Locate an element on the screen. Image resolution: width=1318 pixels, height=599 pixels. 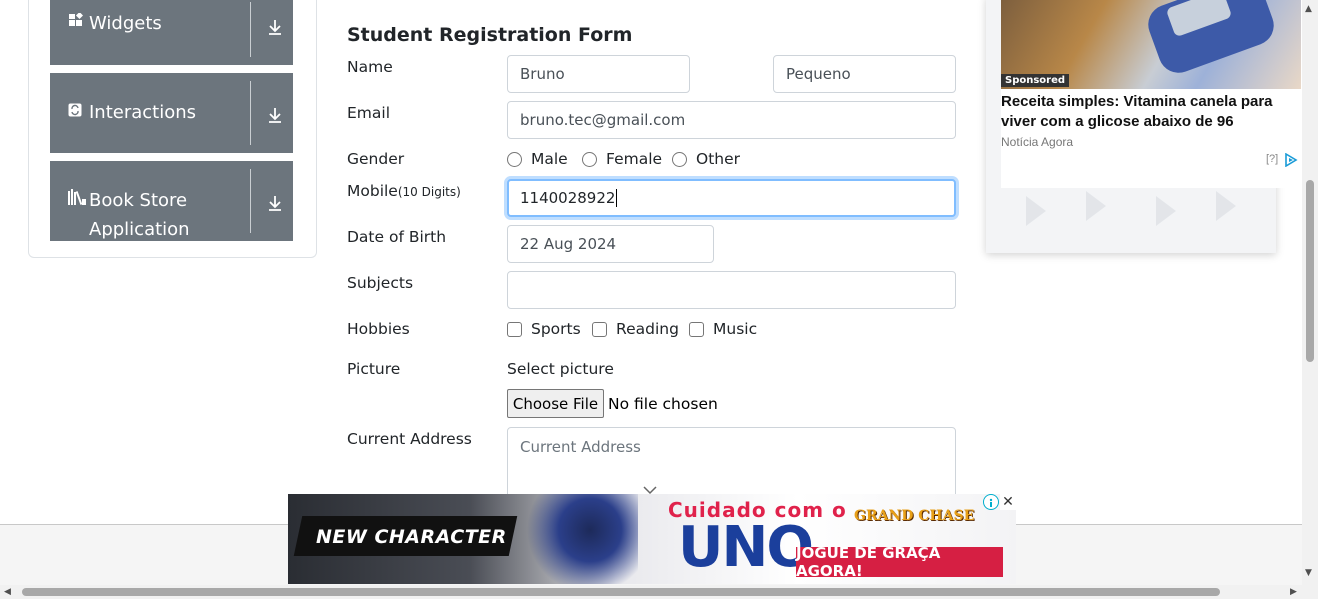
hobby-label: Music is located at coordinates (735, 329).